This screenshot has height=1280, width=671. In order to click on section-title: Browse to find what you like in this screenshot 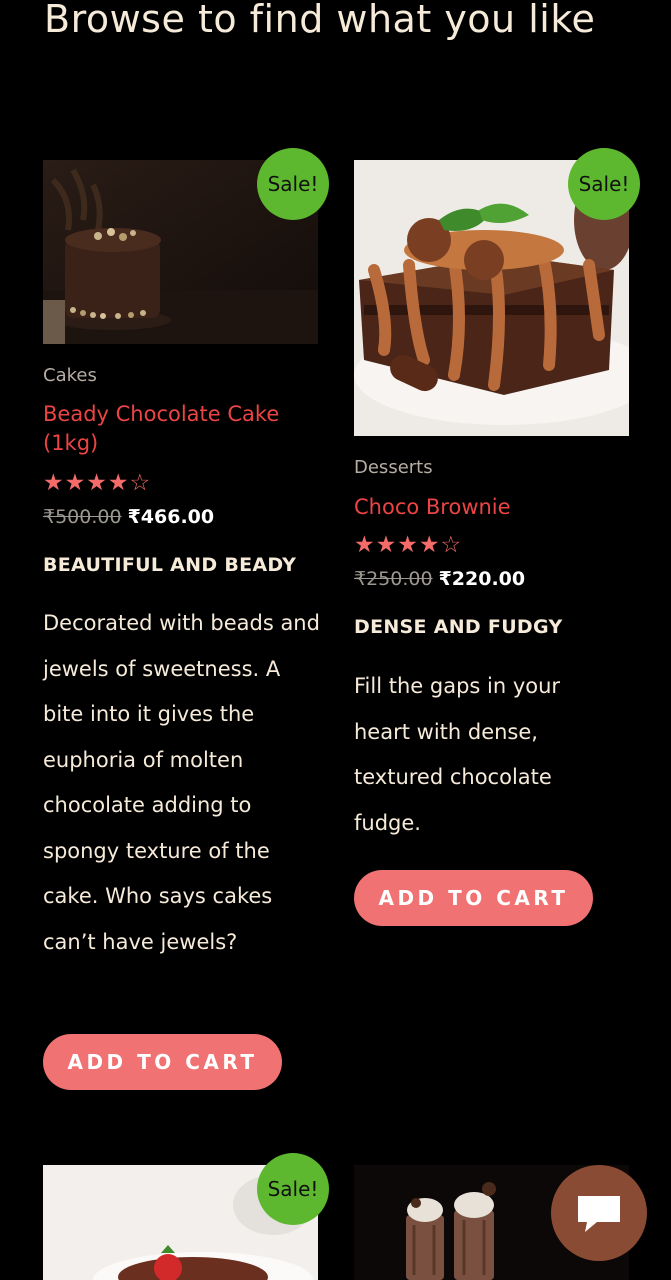, I will do `click(320, 20)`.